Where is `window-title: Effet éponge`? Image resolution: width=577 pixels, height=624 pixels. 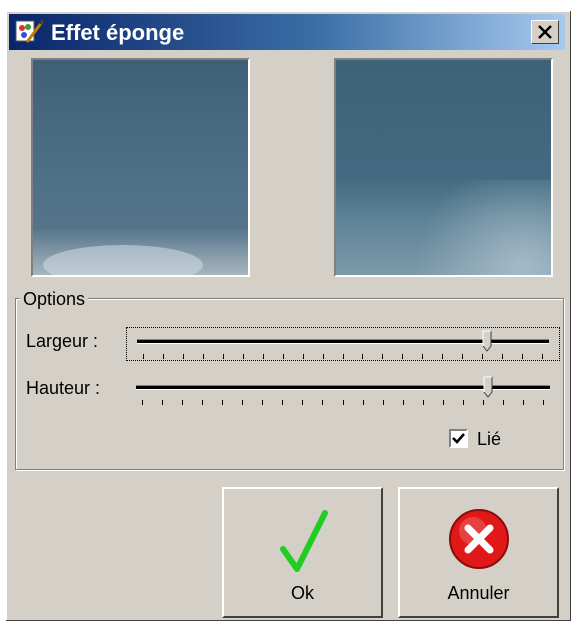 window-title: Effet éponge is located at coordinates (118, 32).